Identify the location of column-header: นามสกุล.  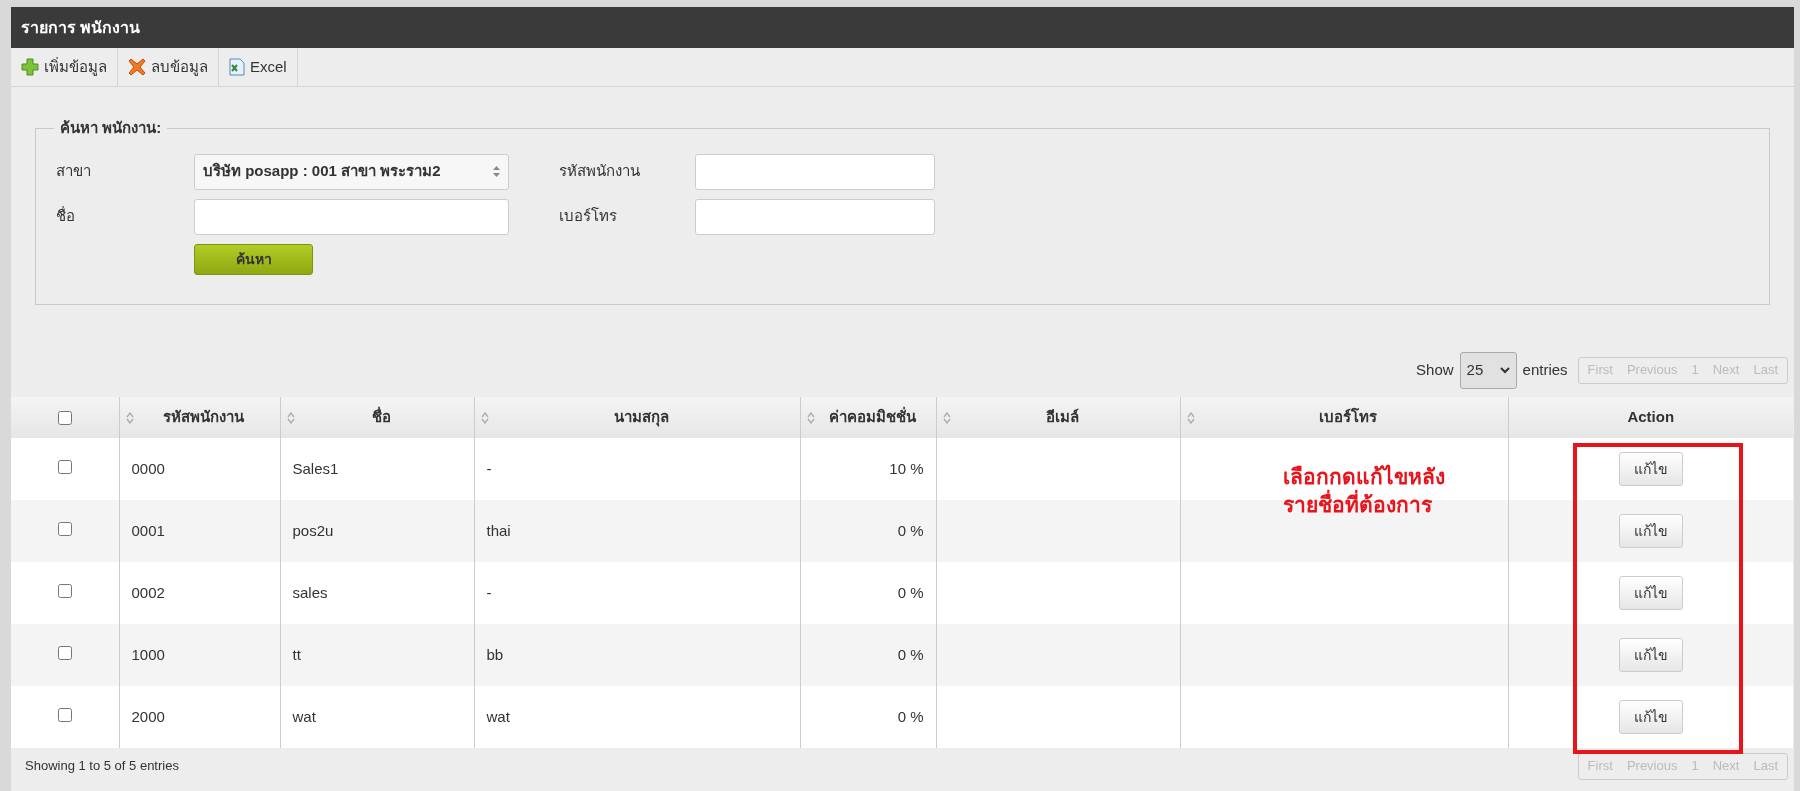
(637, 417).